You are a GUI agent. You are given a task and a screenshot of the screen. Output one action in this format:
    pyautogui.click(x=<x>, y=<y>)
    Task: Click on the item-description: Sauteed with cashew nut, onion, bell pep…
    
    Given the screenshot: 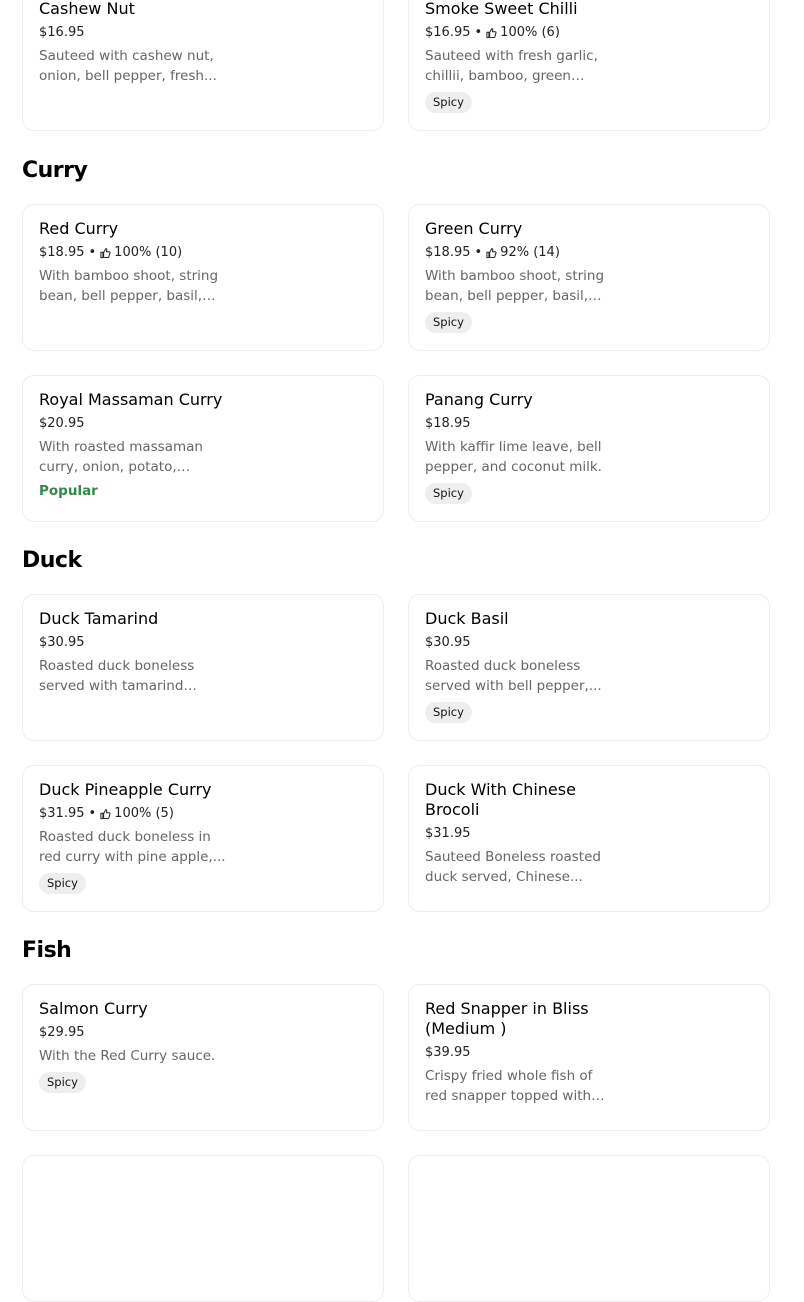 What is the action you would take?
    pyautogui.click(x=128, y=66)
    